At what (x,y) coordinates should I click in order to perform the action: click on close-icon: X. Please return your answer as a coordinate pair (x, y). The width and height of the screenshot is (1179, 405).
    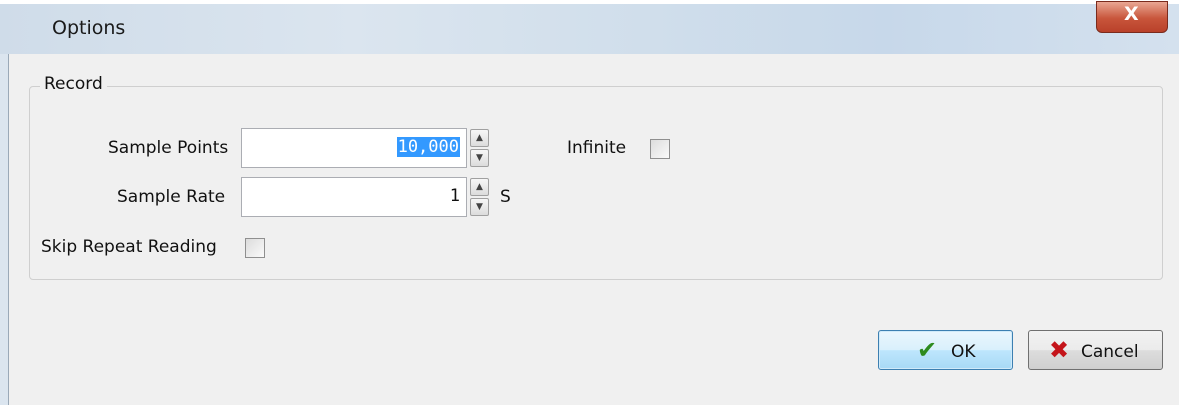
    Looking at the image, I should click on (1131, 14).